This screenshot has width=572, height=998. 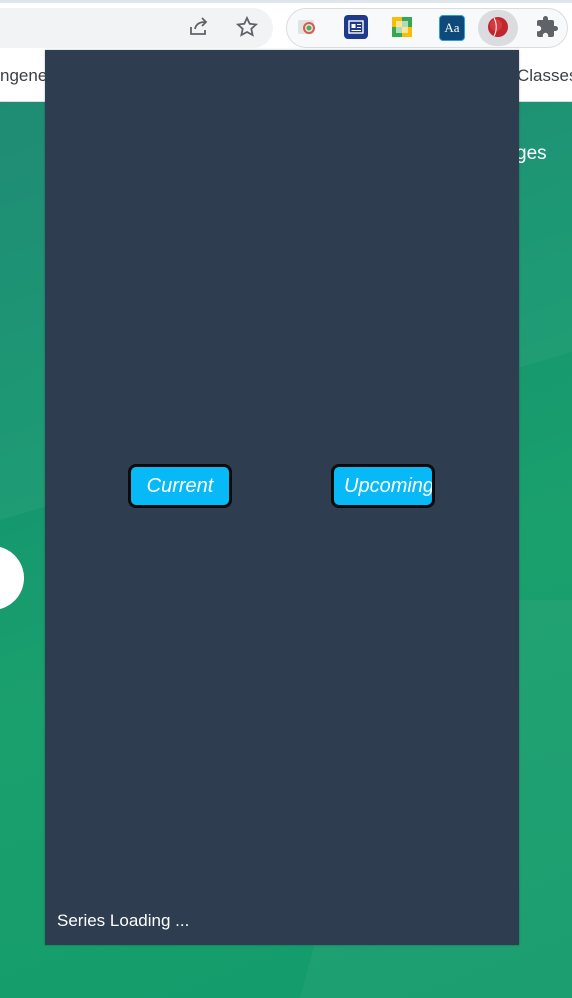 I want to click on news-extension-icon, so click(x=356, y=27).